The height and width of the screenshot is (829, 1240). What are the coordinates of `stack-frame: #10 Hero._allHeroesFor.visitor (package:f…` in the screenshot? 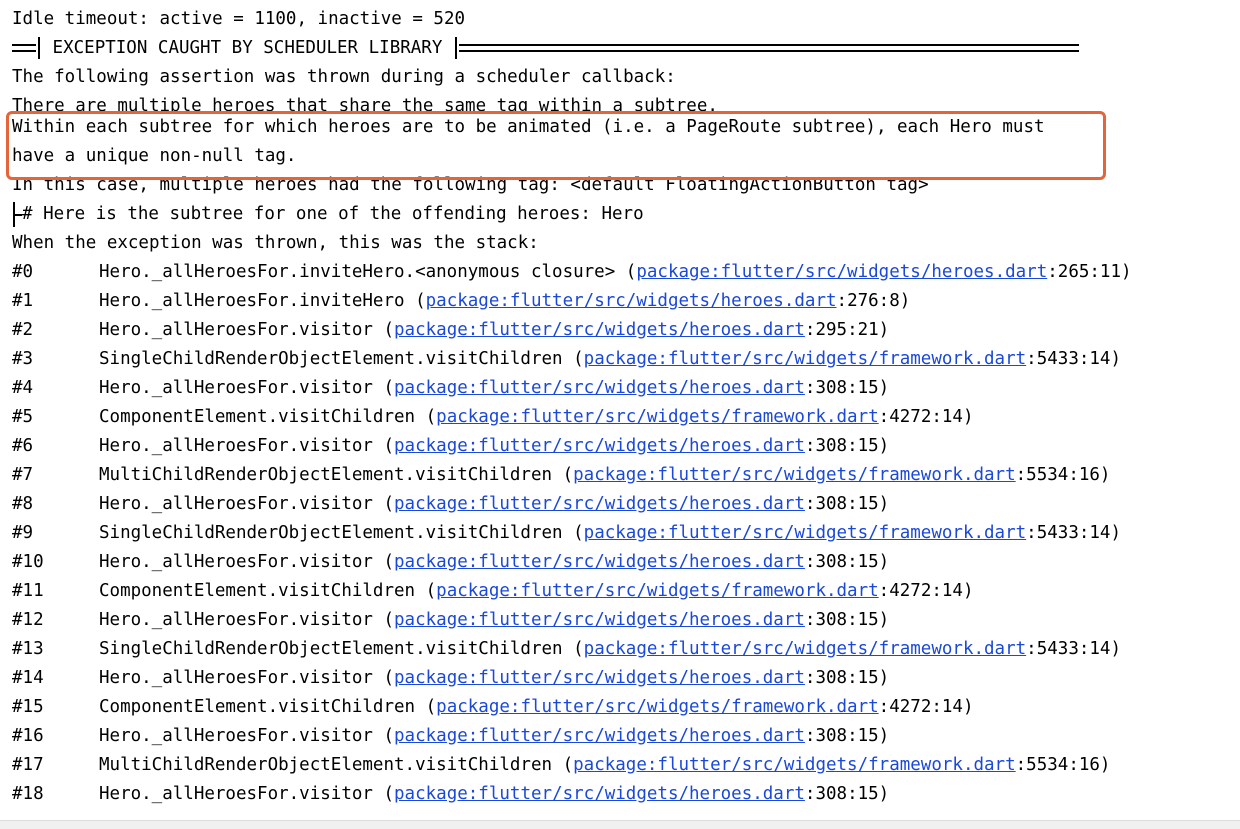 It's located at (626, 562).